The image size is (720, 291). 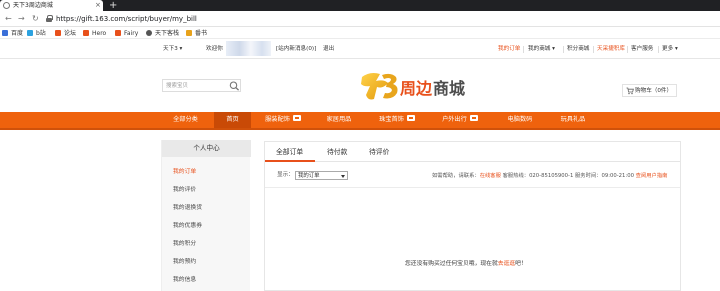 I want to click on bookmark-item: 百度, so click(x=12, y=33).